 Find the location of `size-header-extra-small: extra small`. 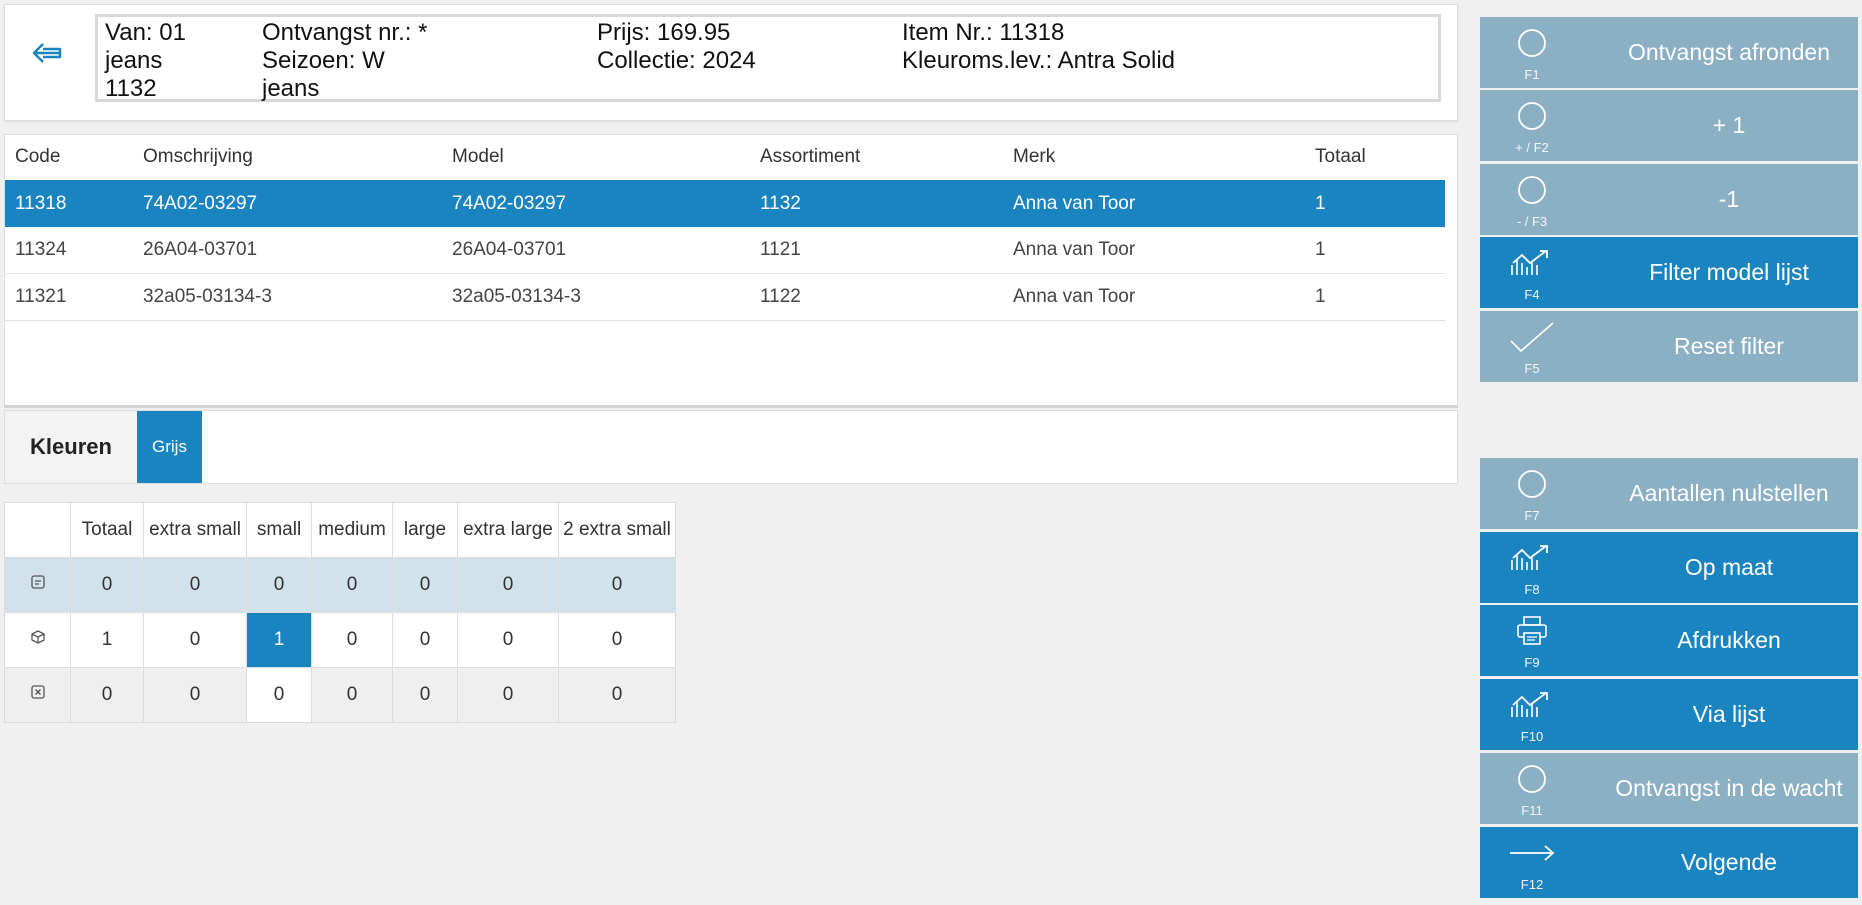

size-header-extra-small: extra small is located at coordinates (195, 530).